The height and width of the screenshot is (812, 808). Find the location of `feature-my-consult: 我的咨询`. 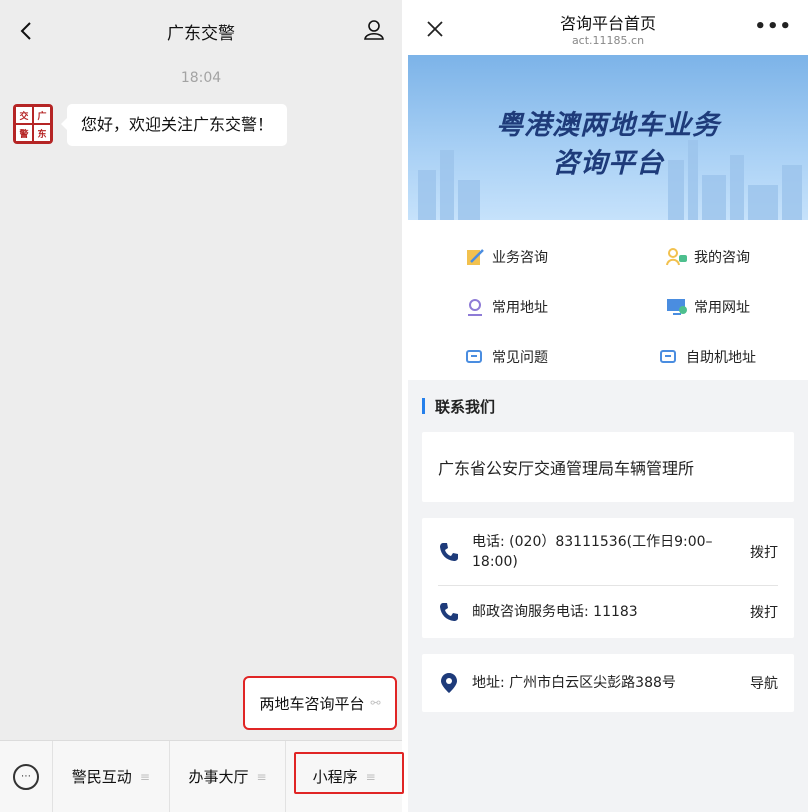

feature-my-consult: 我的咨询 is located at coordinates (708, 257).